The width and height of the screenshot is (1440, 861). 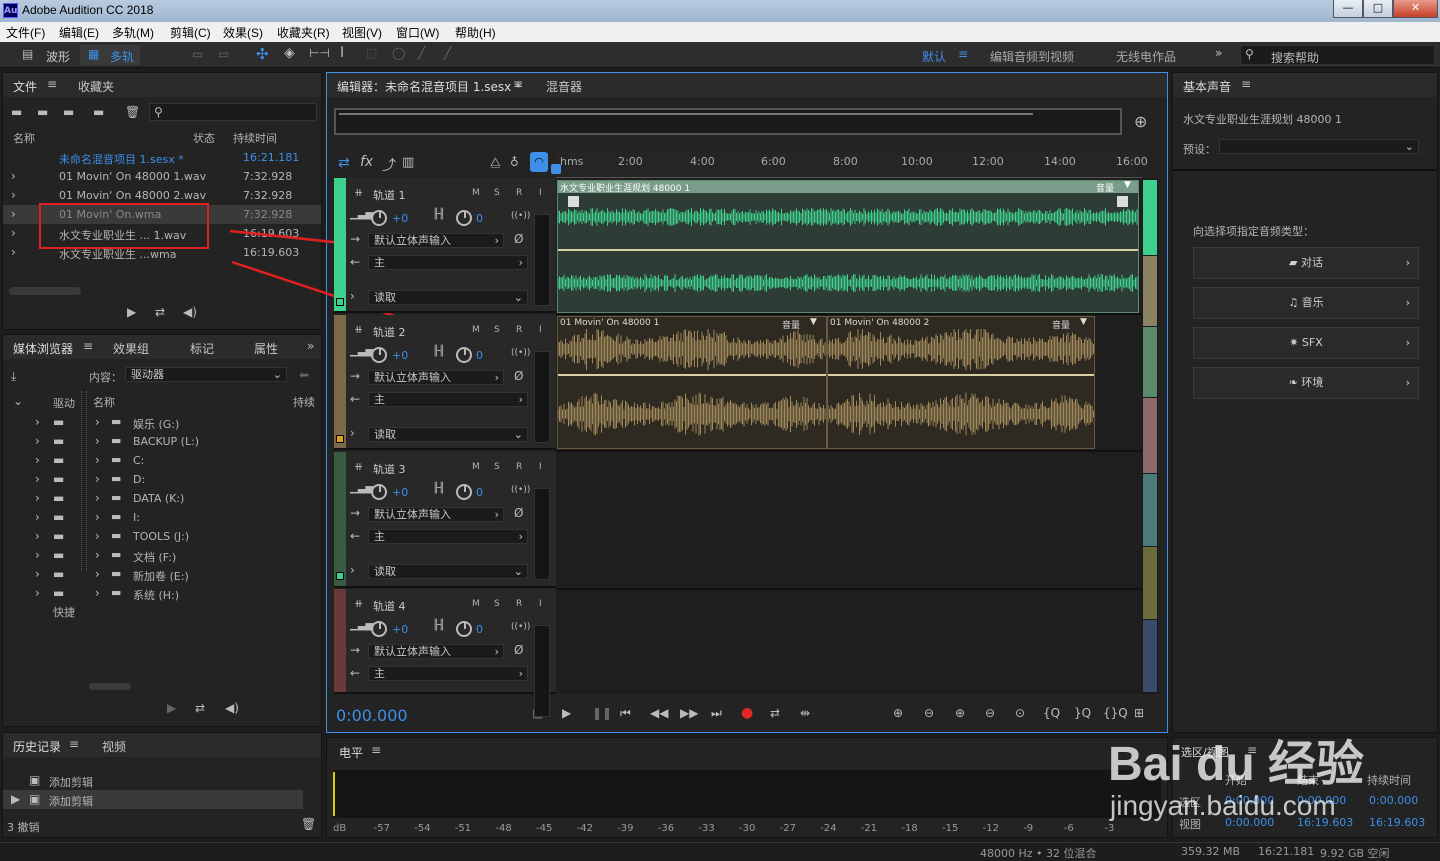 I want to click on drive-row: › ▬ D:, so click(x=203, y=479).